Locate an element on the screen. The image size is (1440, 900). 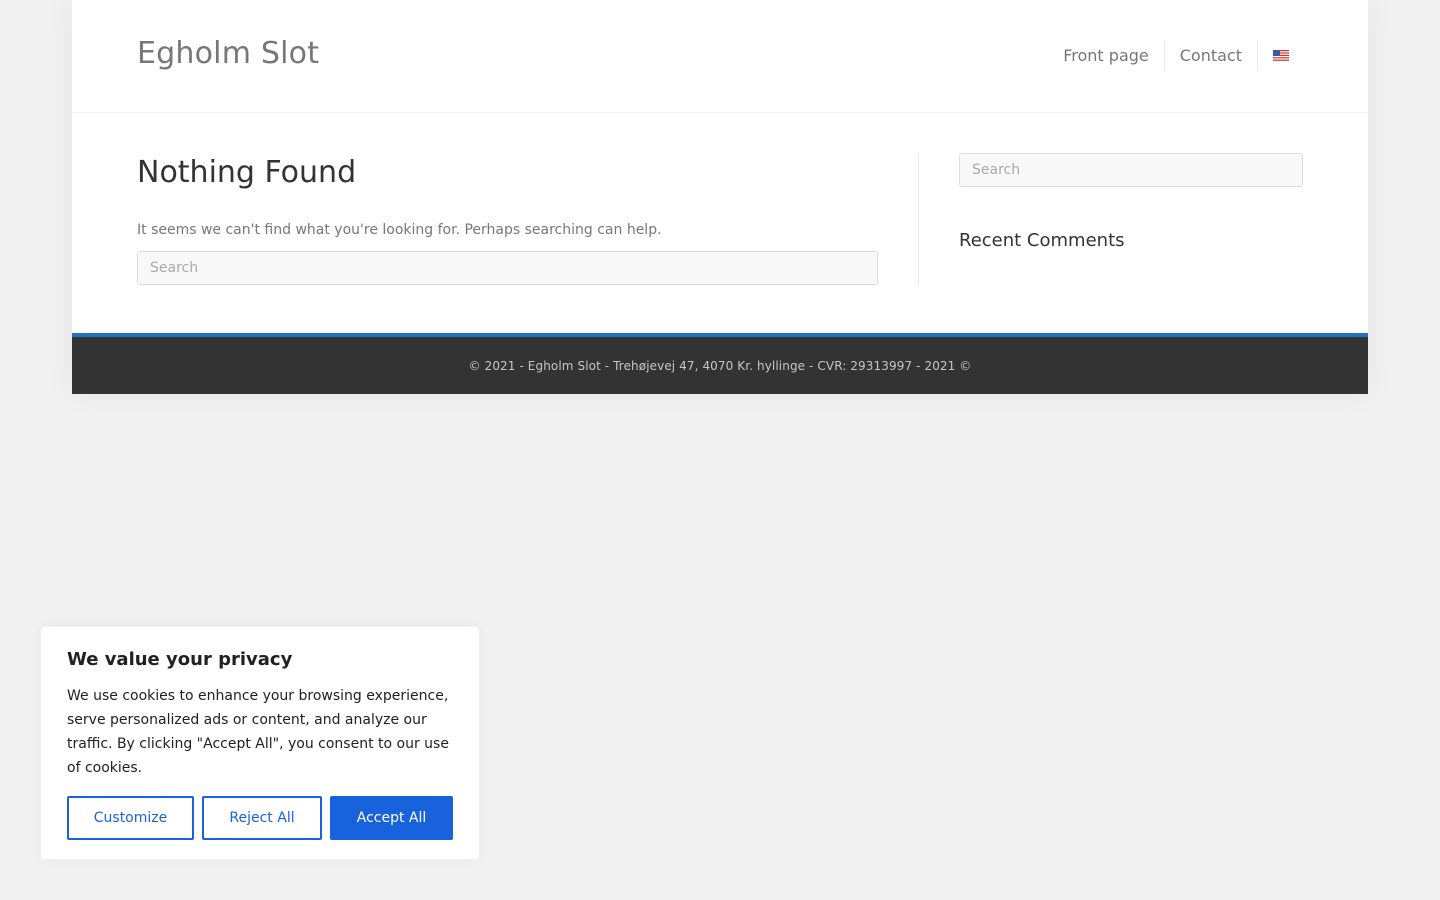
nav-item-front-page: Front page is located at coordinates (1106, 55).